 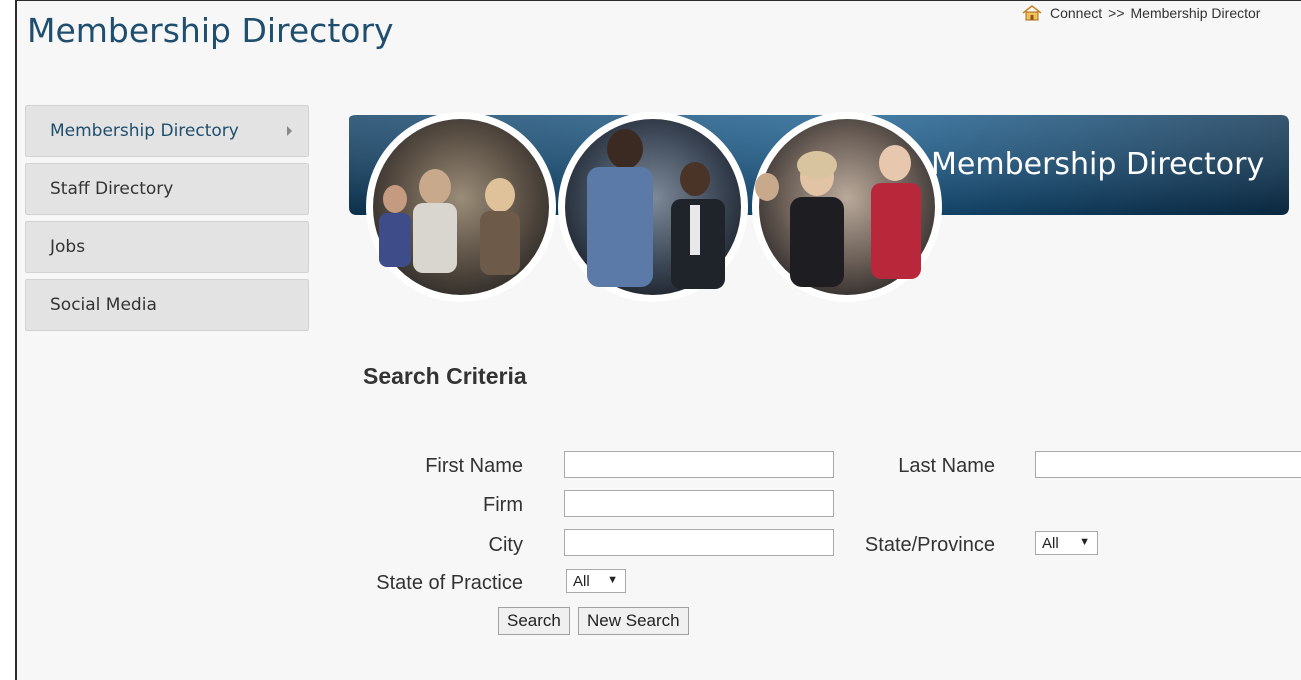 I want to click on state-province-select: All ▼, so click(x=1066, y=543).